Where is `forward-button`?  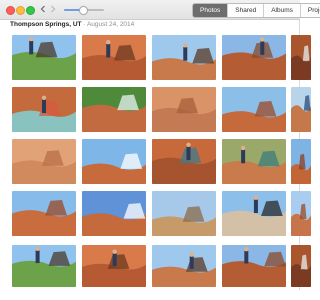
forward-button is located at coordinates (53, 9).